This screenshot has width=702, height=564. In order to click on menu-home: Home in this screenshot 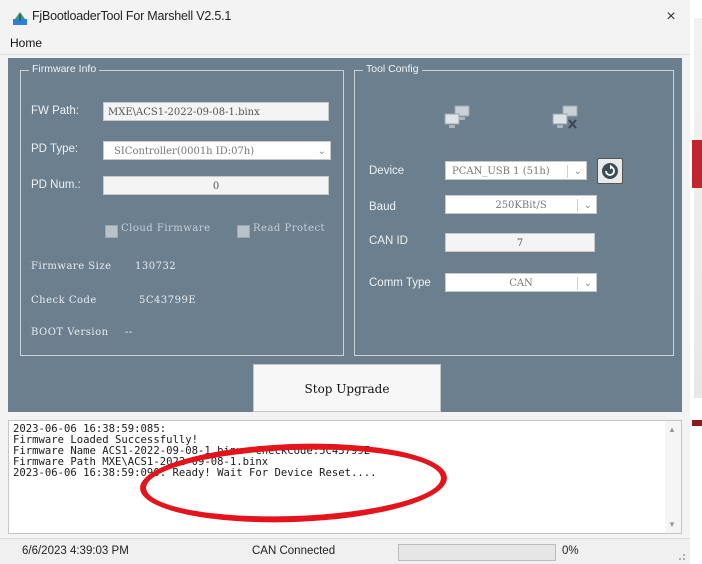, I will do `click(26, 43)`.